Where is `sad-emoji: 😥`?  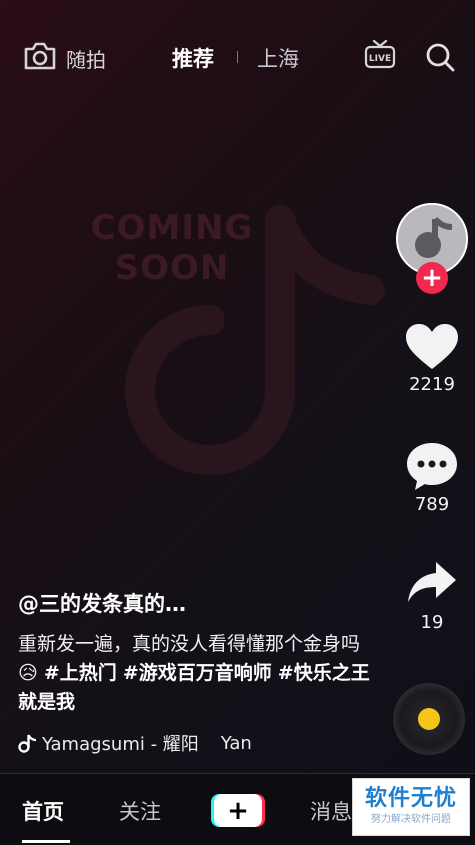
sad-emoji: 😥 is located at coordinates (28, 673).